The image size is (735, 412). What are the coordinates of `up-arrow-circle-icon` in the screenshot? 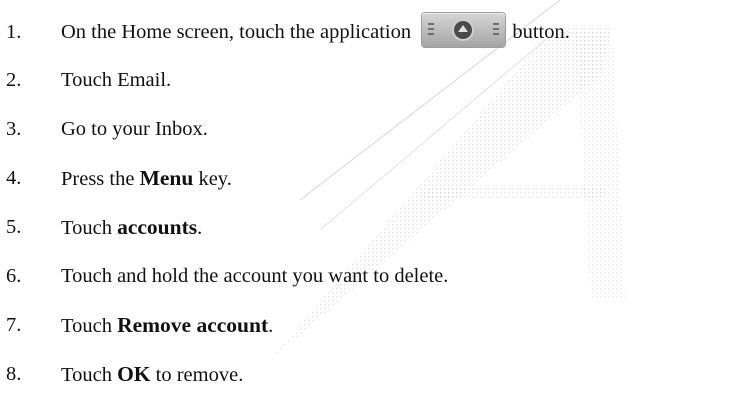 It's located at (463, 30).